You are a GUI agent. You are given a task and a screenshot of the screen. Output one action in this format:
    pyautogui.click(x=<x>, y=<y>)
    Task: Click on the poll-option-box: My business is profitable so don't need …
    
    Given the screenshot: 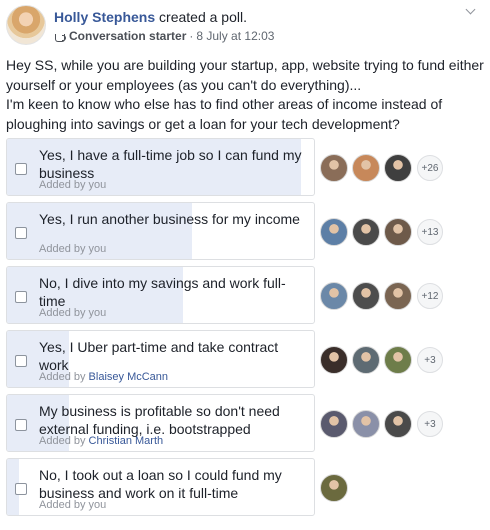 What is the action you would take?
    pyautogui.click(x=160, y=423)
    